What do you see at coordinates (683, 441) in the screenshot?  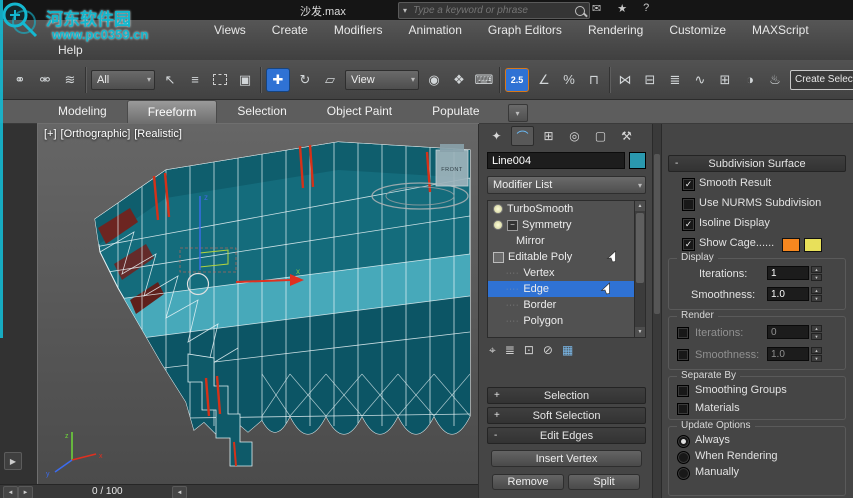 I see `always-radio` at bounding box center [683, 441].